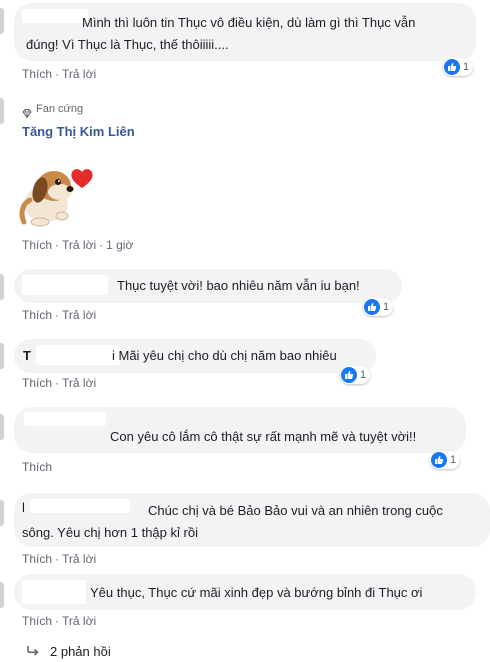 This screenshot has height=662, width=490. What do you see at coordinates (60, 109) in the screenshot?
I see `fan-badge: Fan cứng` at bounding box center [60, 109].